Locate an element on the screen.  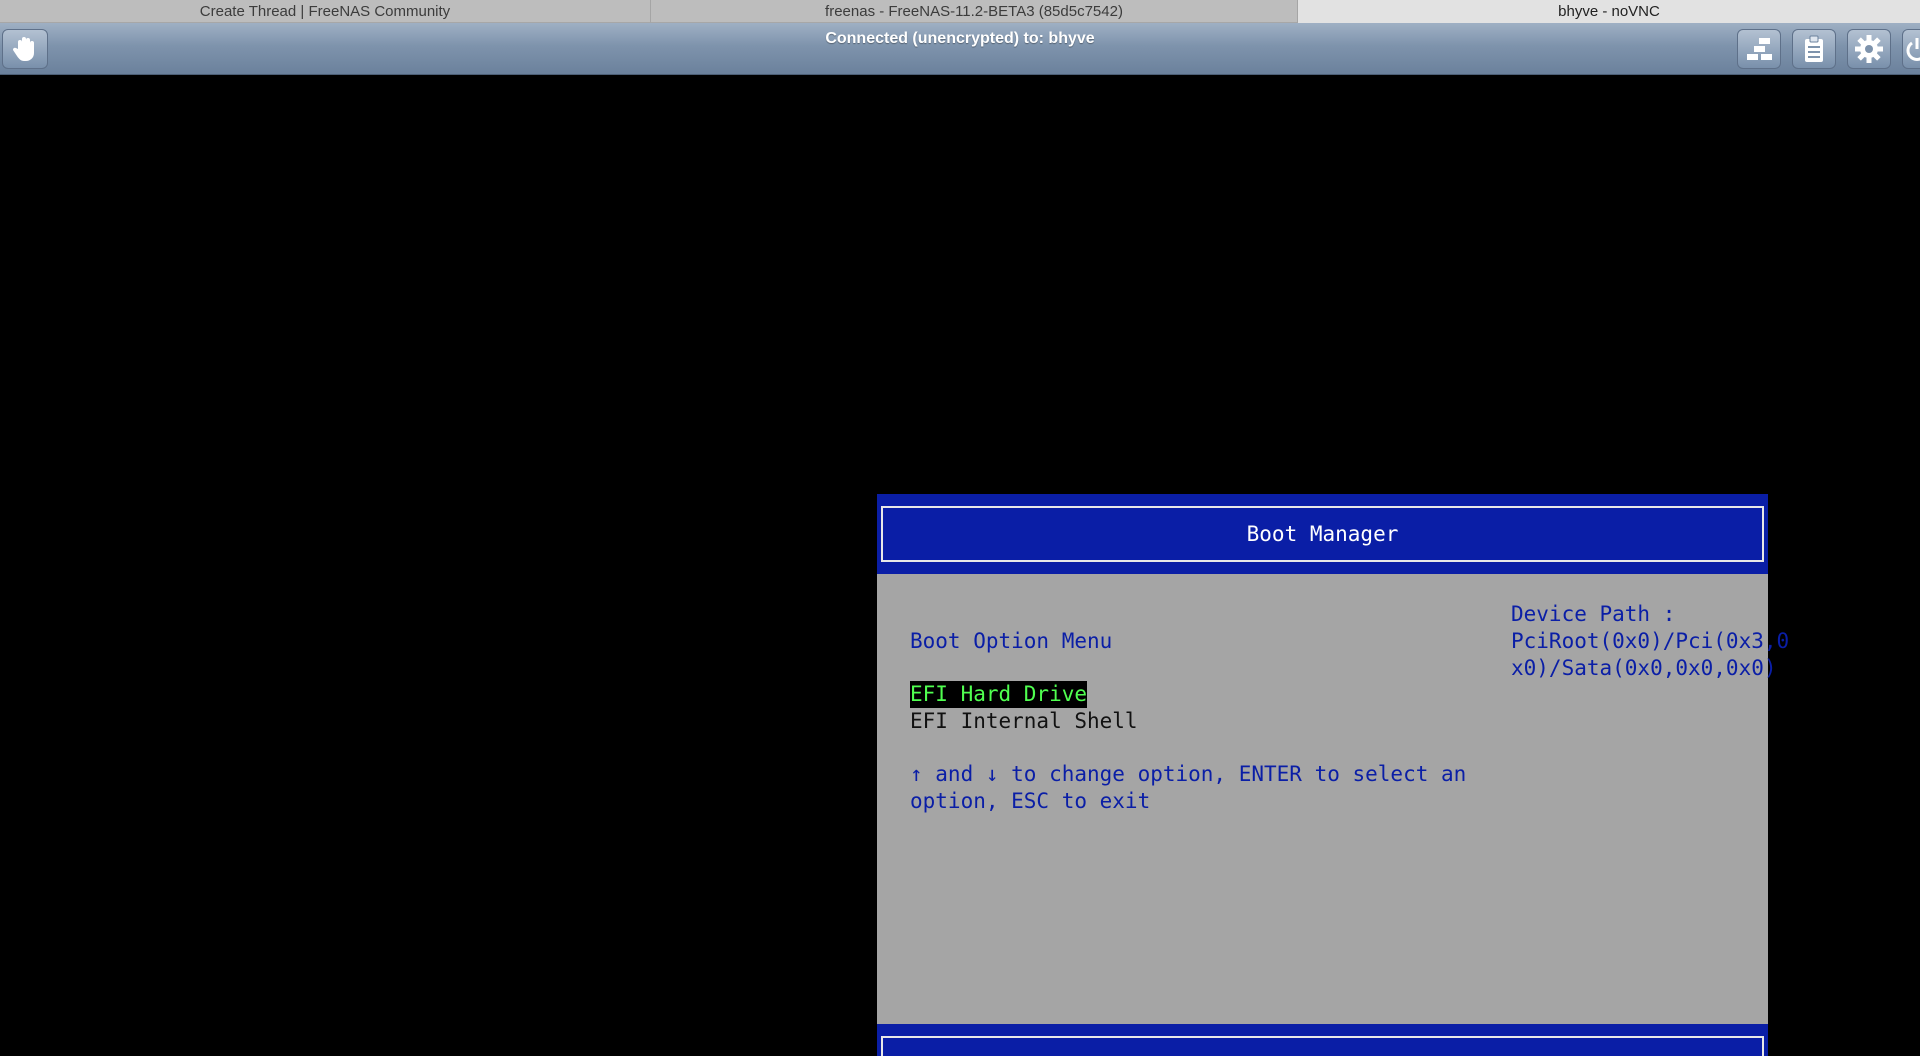
power-icon is located at coordinates (1913, 49).